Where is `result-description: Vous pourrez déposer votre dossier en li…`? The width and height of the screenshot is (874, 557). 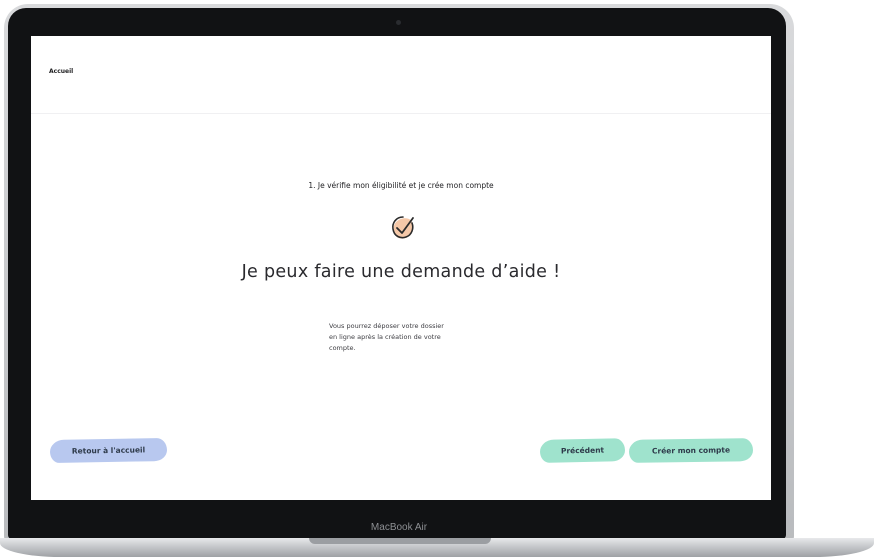 result-description: Vous pourrez déposer votre dossier en li… is located at coordinates (404, 337).